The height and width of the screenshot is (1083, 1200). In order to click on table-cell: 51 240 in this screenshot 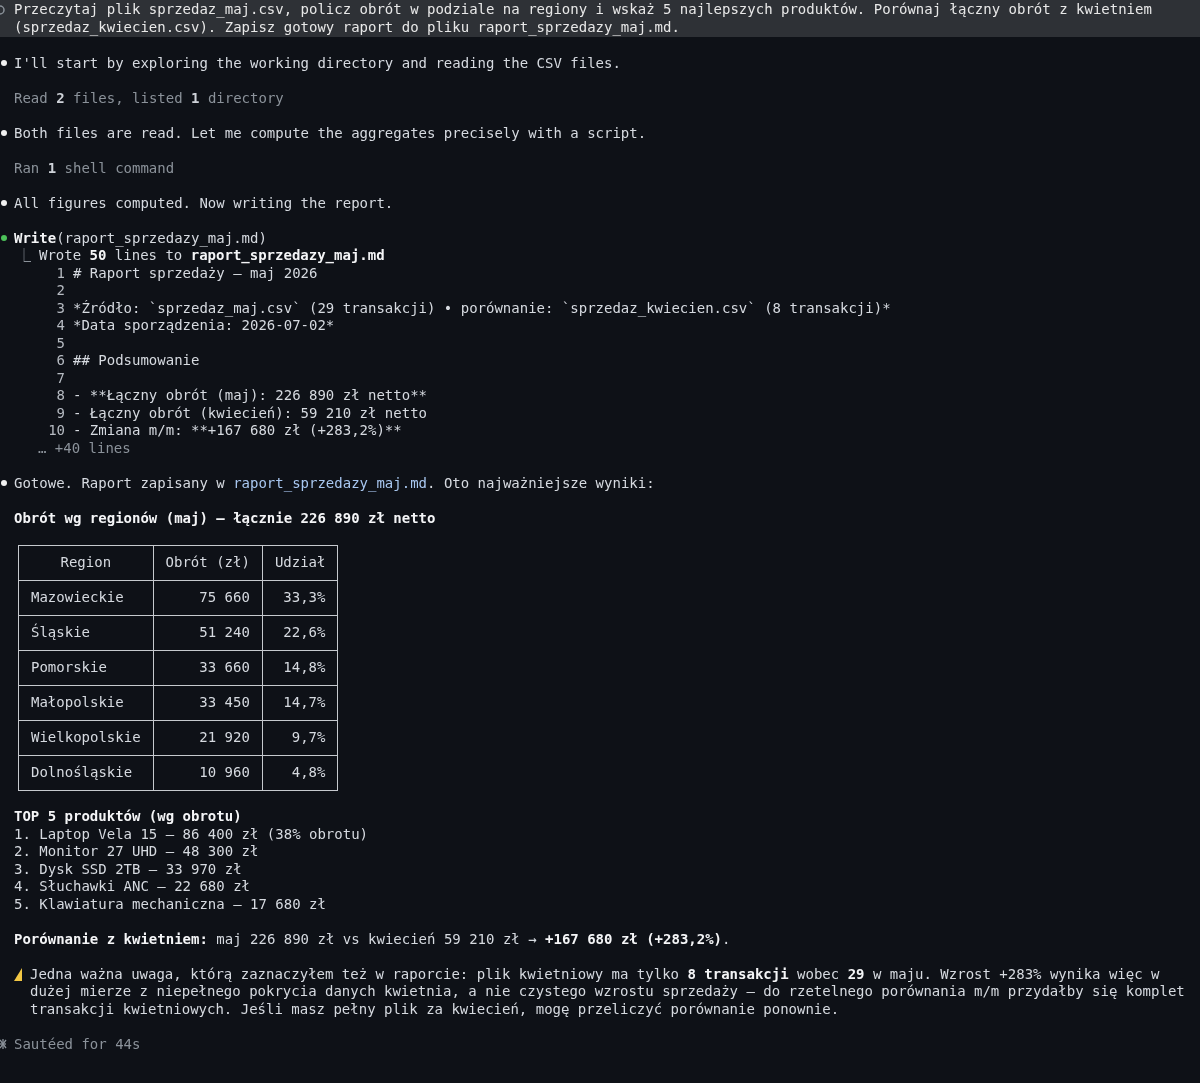, I will do `click(208, 632)`.